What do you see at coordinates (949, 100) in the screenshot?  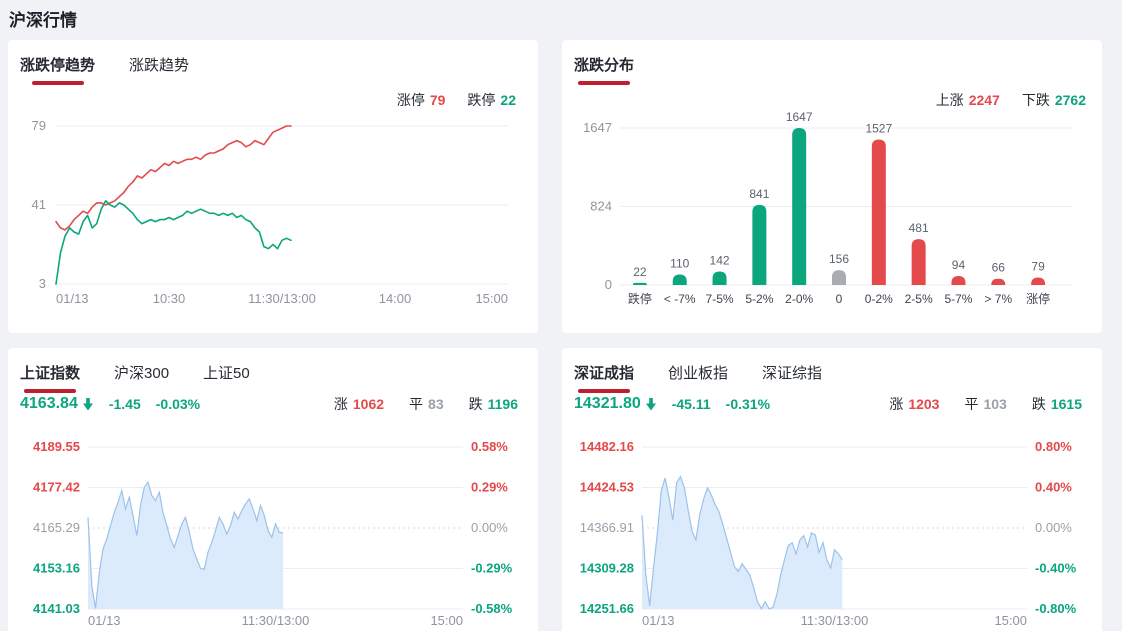 I see `advancers-label: 上涨` at bounding box center [949, 100].